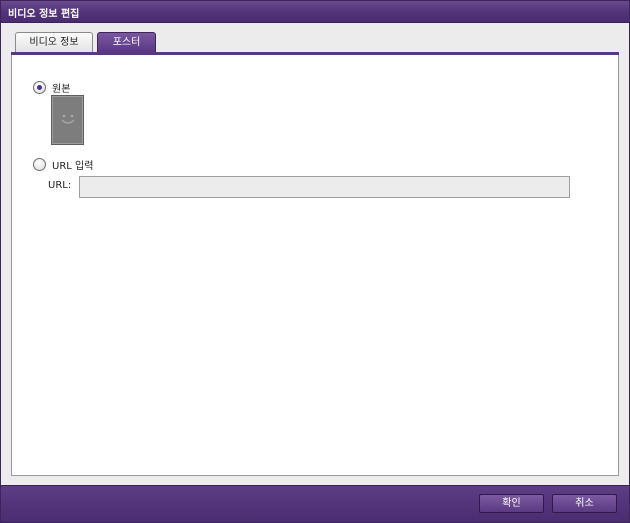 The image size is (630, 523). Describe the element at coordinates (315, 12) in the screenshot. I see `title-bar: 비디오 정보 편집` at that location.